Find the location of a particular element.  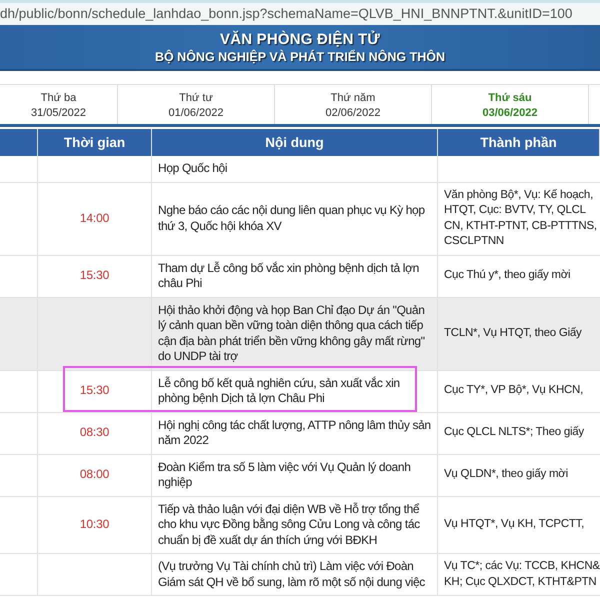

event-description: Đoàn Kiểm tra số 5 làm việc với Vụ Quản lý doanh nghiệp is located at coordinates (285, 475).